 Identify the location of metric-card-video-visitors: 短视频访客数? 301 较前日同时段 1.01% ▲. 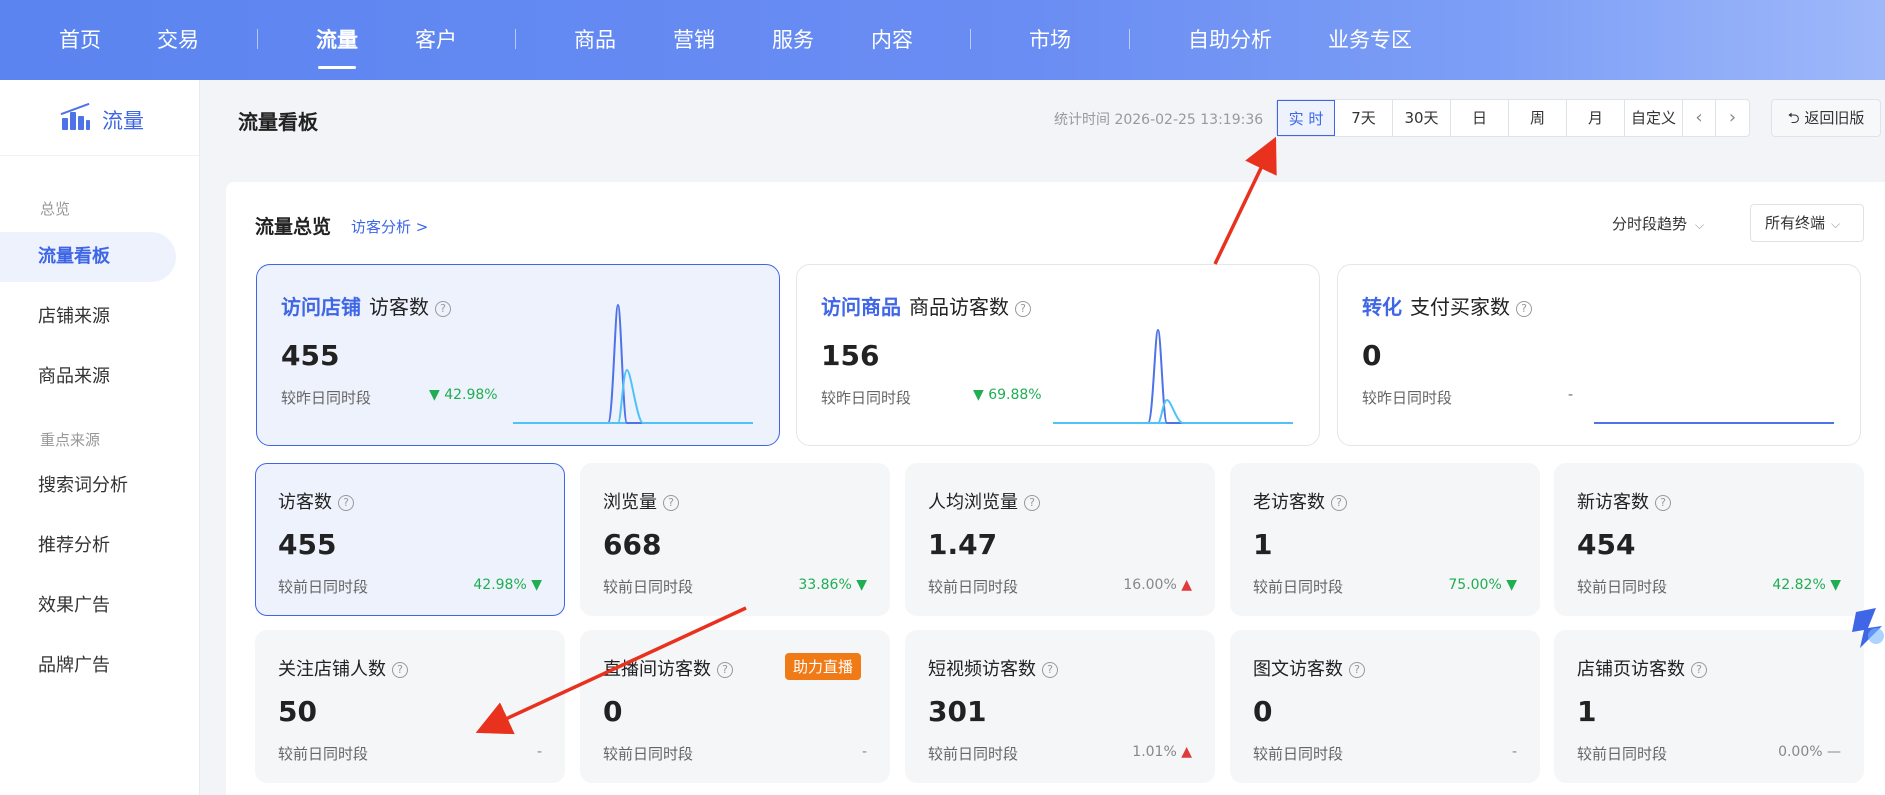
(1060, 706).